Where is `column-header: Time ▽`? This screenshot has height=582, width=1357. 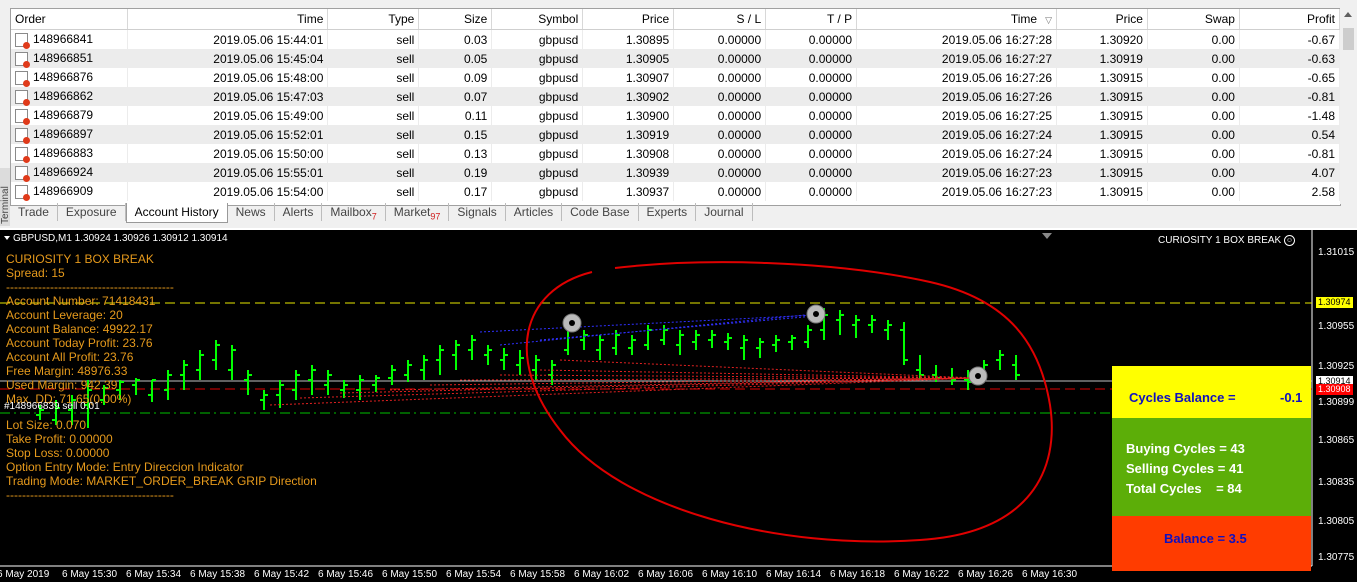
column-header: Time ▽ is located at coordinates (957, 19).